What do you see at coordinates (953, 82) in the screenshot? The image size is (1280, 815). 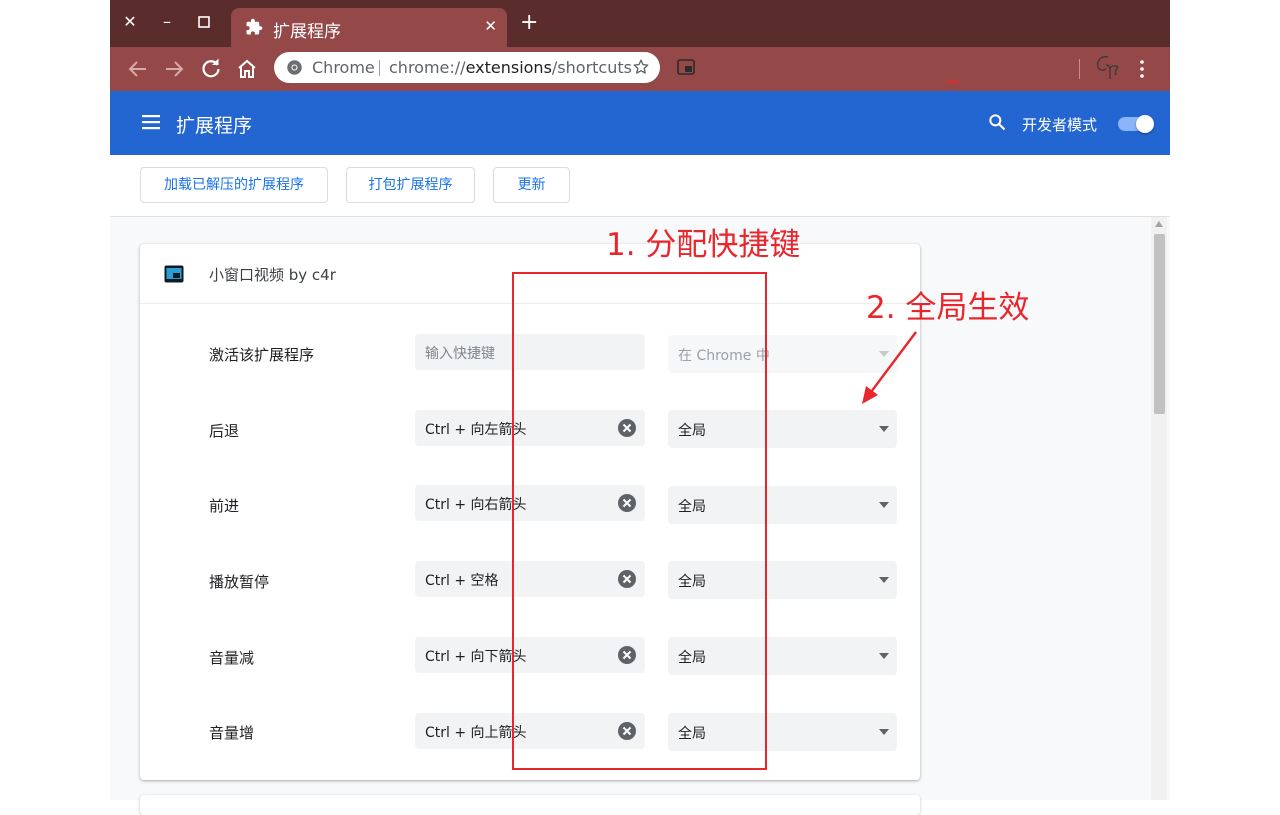 I see `annotation-mark` at bounding box center [953, 82].